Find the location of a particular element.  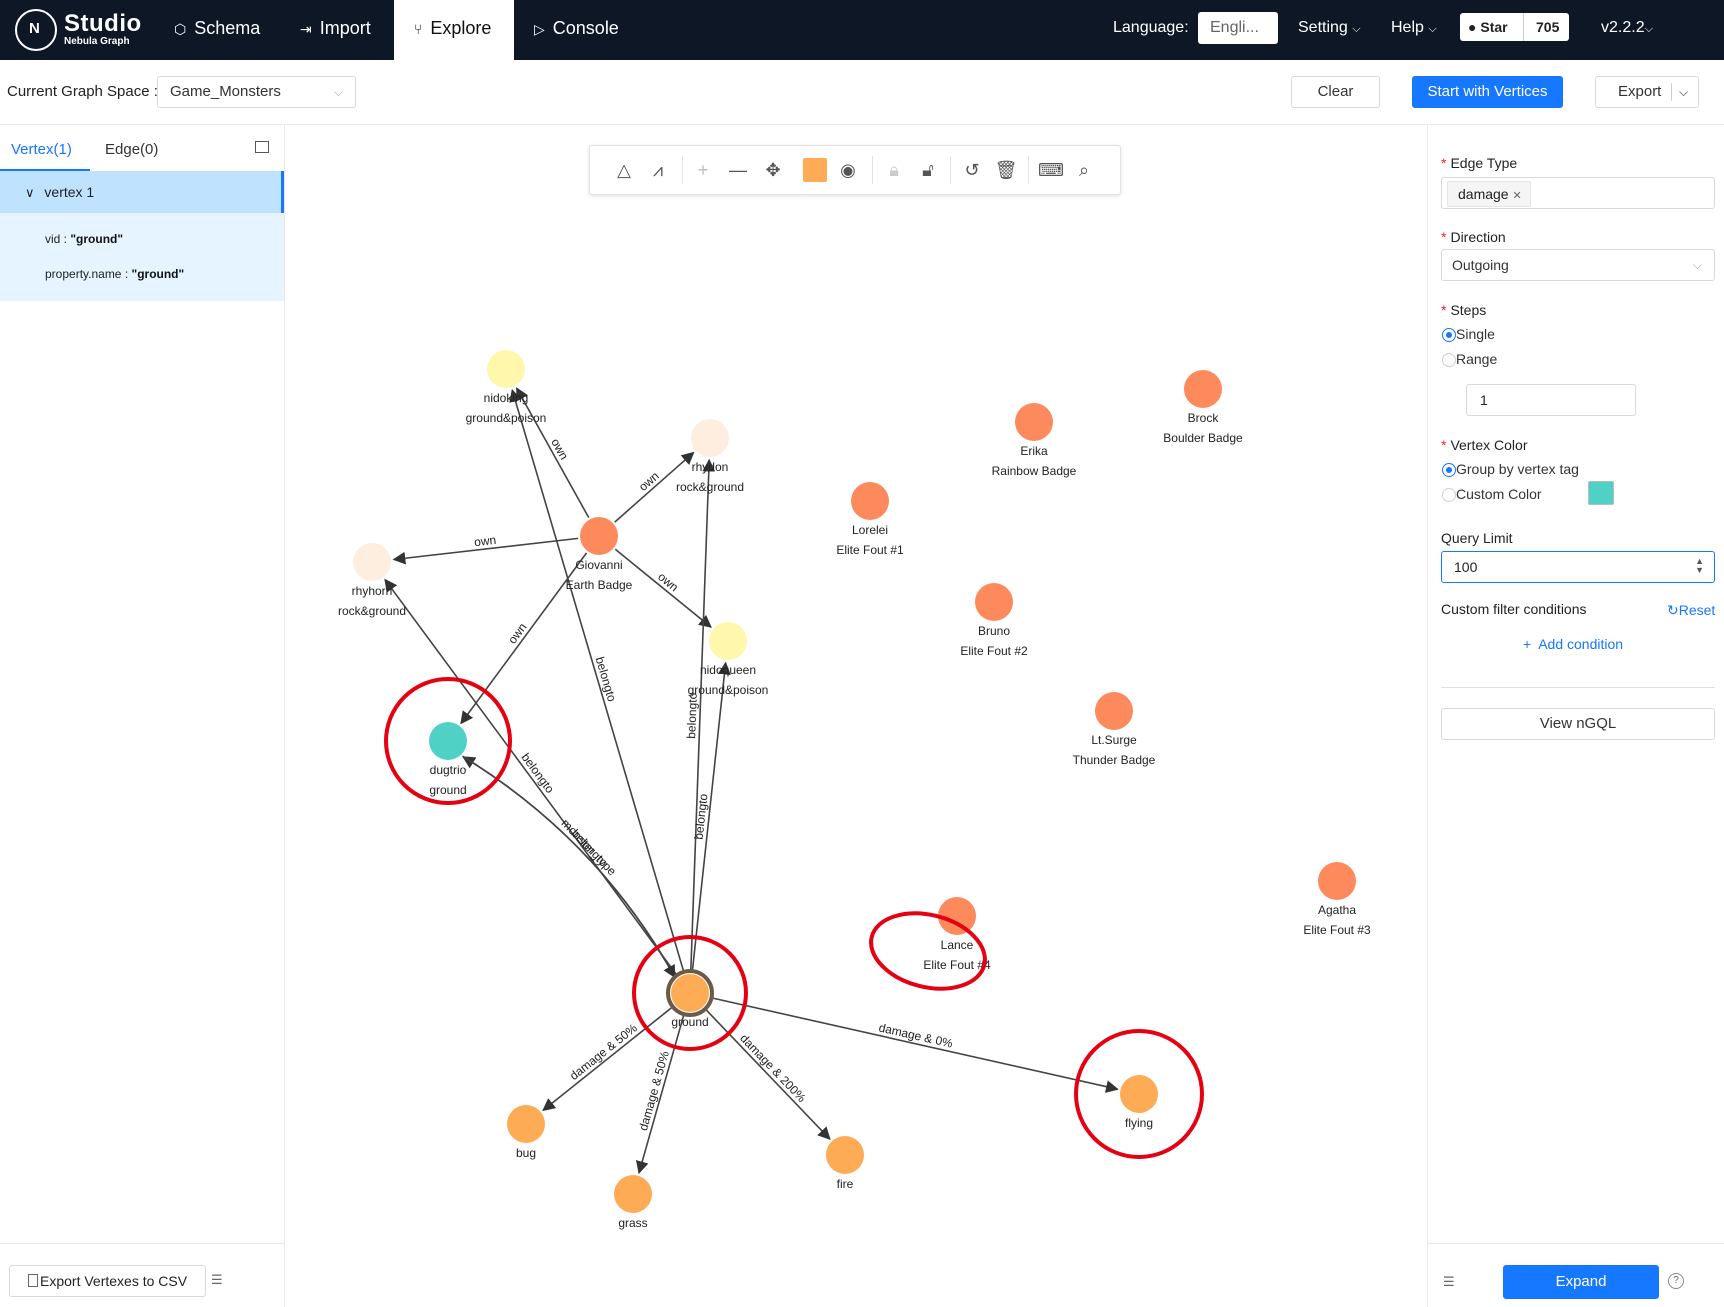

expand-button: Expand is located at coordinates (1581, 1282).